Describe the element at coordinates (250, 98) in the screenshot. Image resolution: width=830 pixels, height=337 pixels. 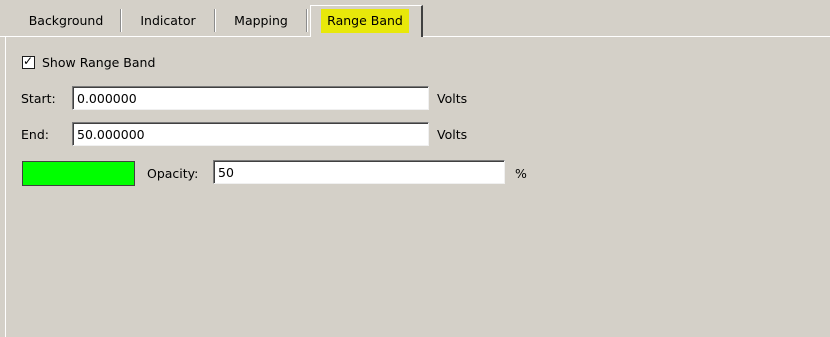
I see `start-input` at that location.